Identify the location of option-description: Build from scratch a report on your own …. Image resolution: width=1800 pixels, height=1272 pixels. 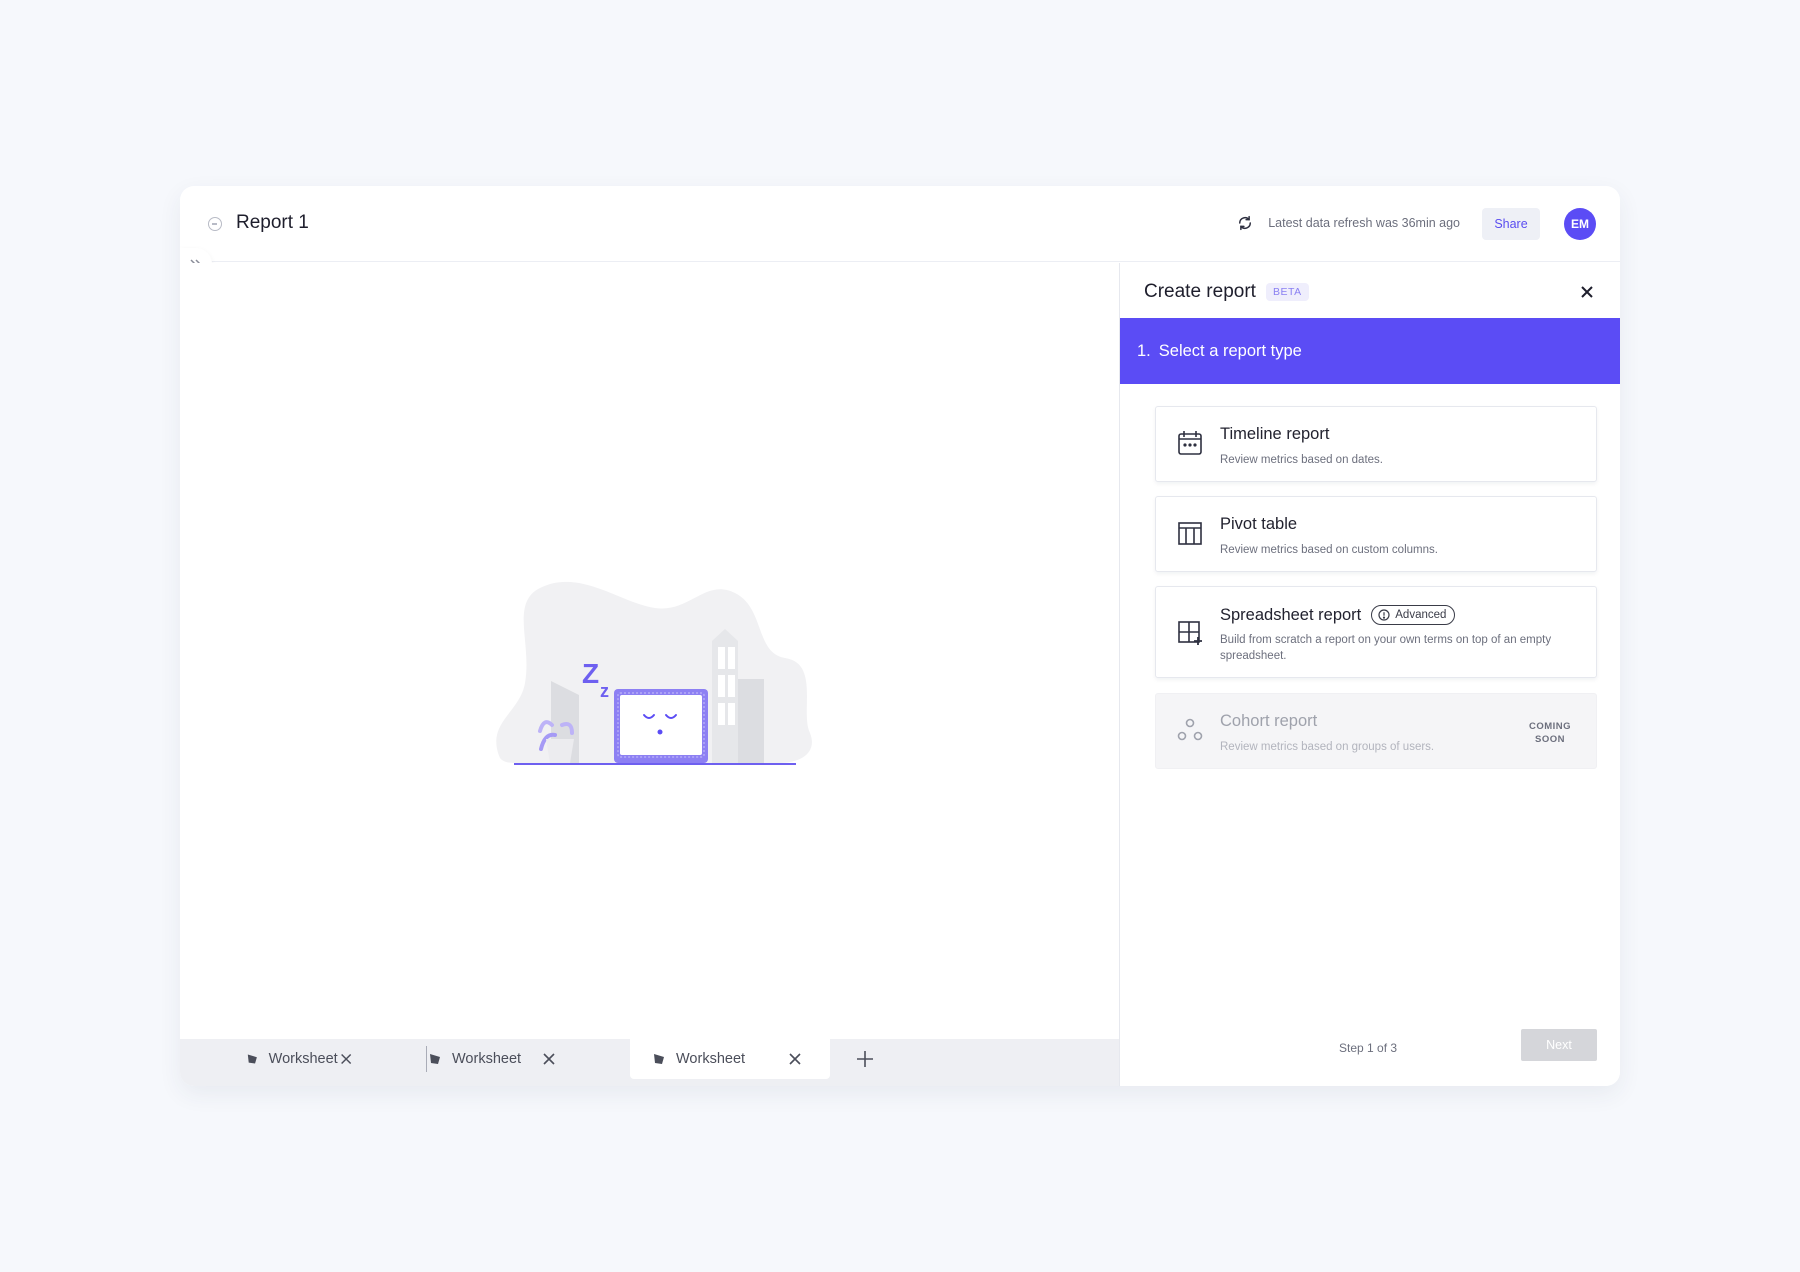
(1386, 648).